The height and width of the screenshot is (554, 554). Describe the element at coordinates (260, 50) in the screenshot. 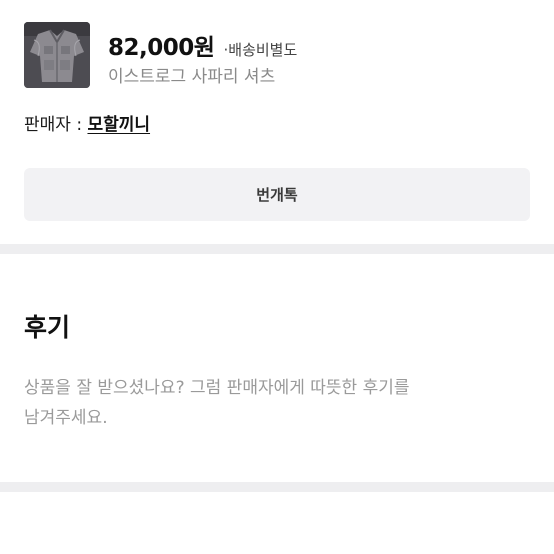

I see `shipping-note: ·배송비별도` at that location.